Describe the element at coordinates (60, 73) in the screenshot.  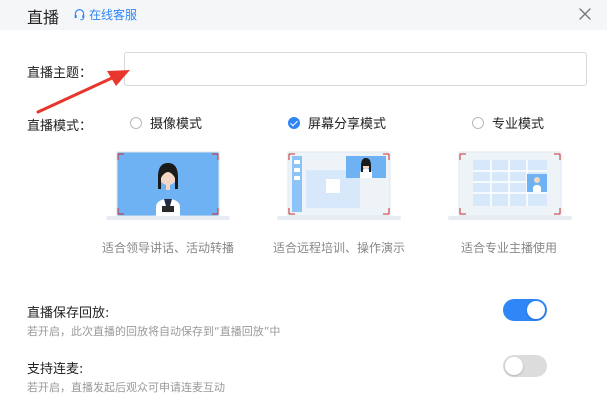
I see `topic-label: 直播主题：` at that location.